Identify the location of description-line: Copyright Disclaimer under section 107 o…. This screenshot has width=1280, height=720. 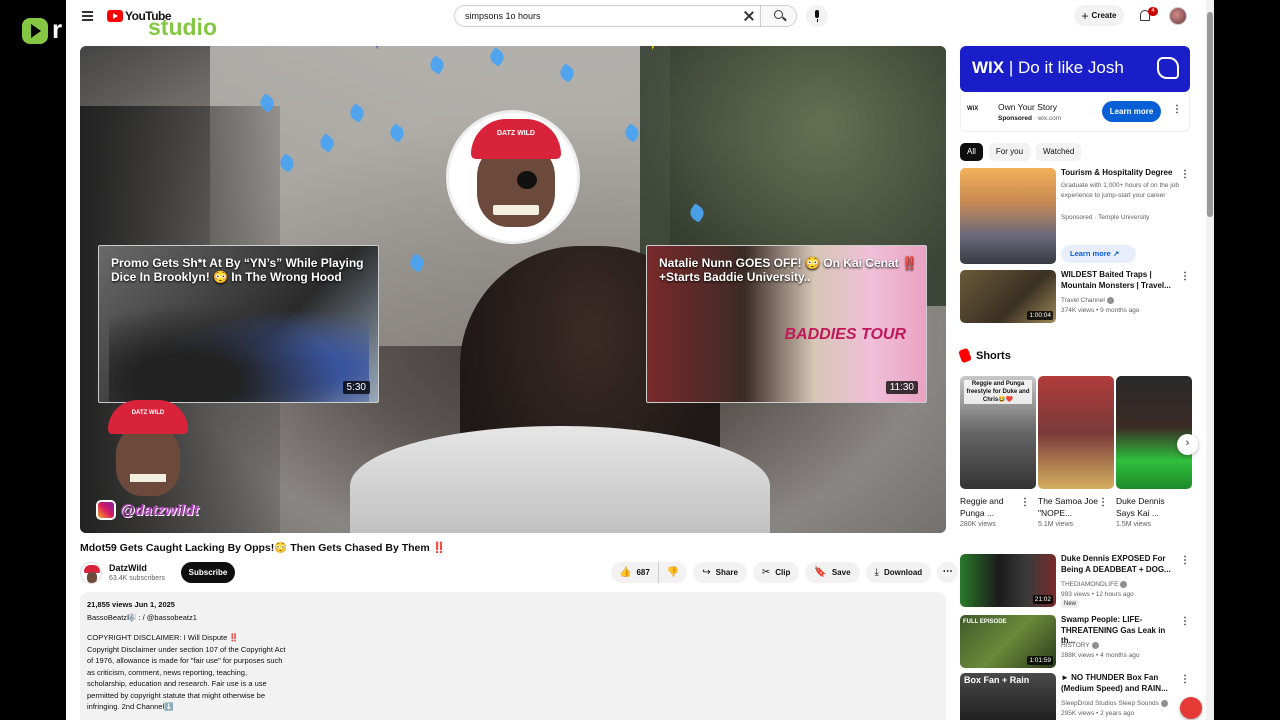
(186, 649).